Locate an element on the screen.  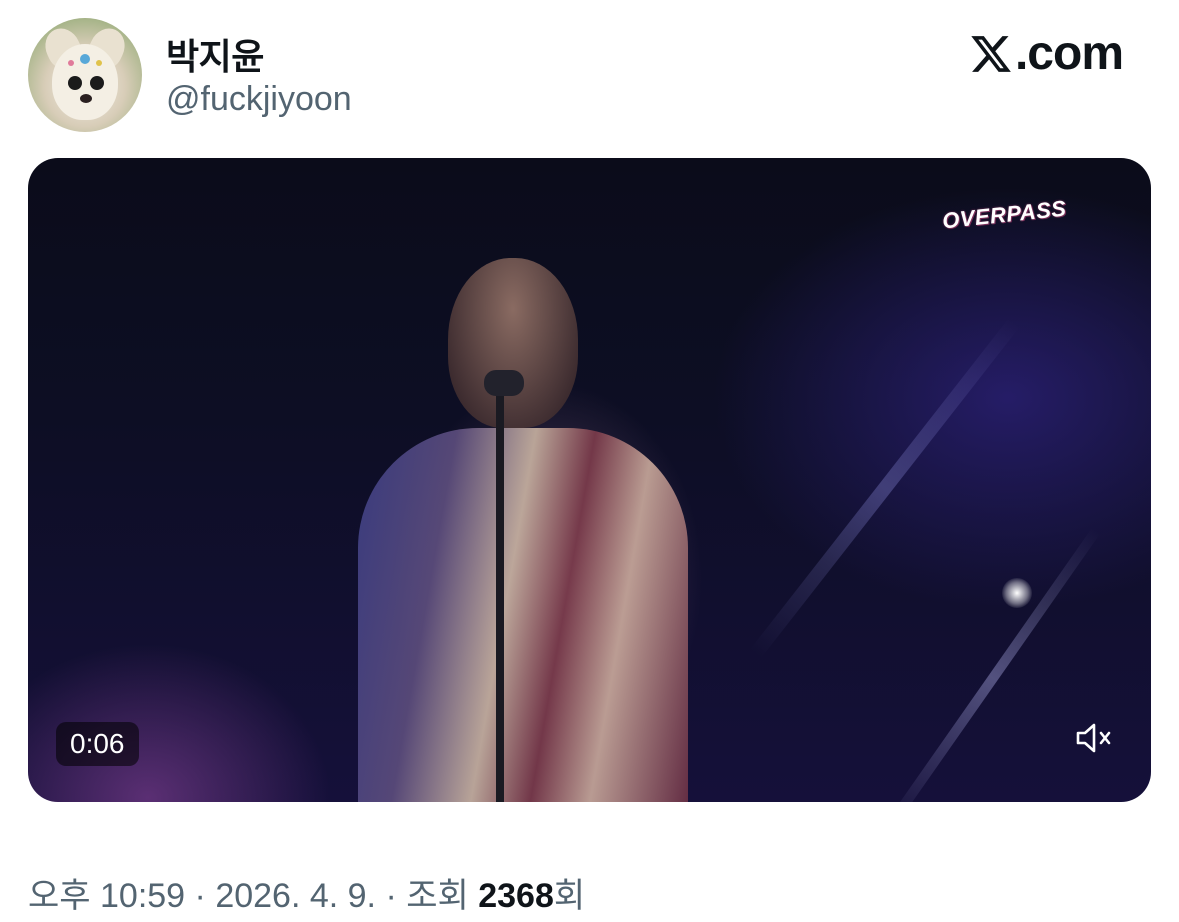
performer-head is located at coordinates (513, 343).